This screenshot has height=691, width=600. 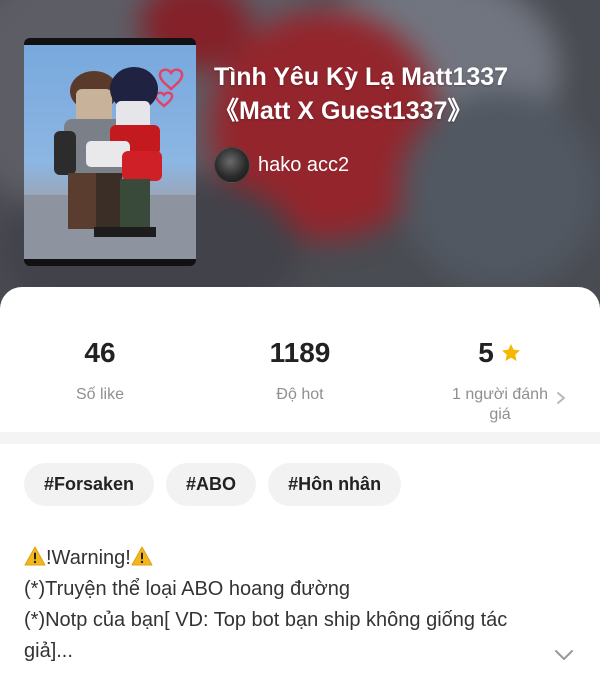 What do you see at coordinates (232, 165) in the screenshot?
I see `author-avatar` at bounding box center [232, 165].